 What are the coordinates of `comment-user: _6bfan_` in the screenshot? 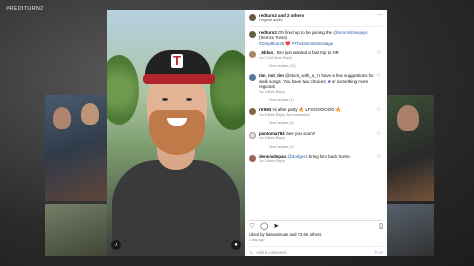 It's located at (267, 52).